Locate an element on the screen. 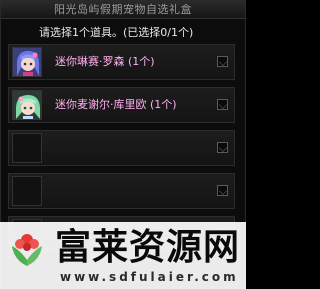 The height and width of the screenshot is (289, 320). item-name: 迷你琳赛·罗森 (1个) is located at coordinates (105, 61).